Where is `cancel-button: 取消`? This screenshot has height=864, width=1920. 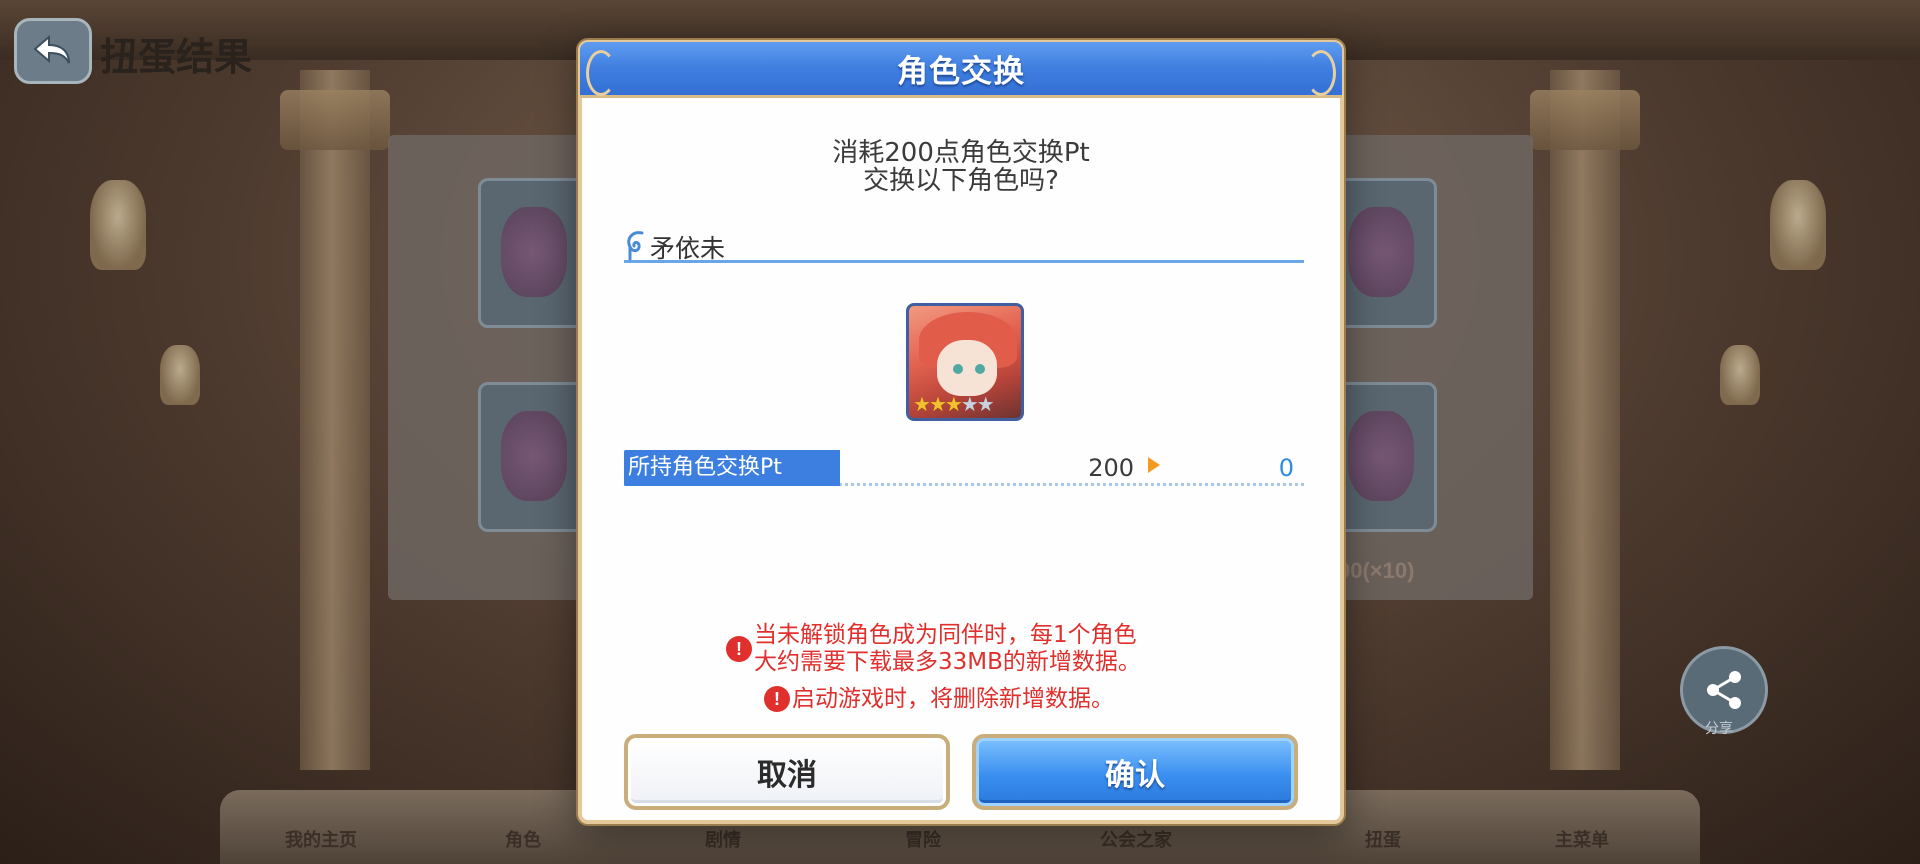
cancel-button: 取消 is located at coordinates (787, 772).